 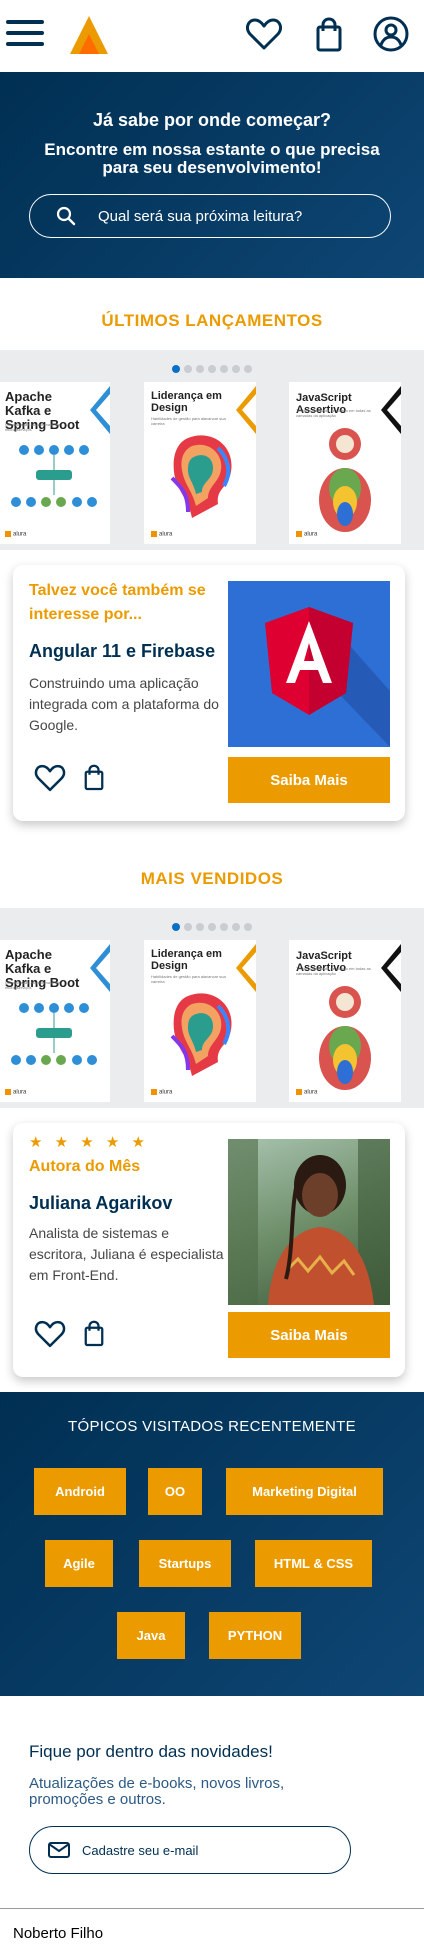 I want to click on book-cover-image, so click(x=309, y=664).